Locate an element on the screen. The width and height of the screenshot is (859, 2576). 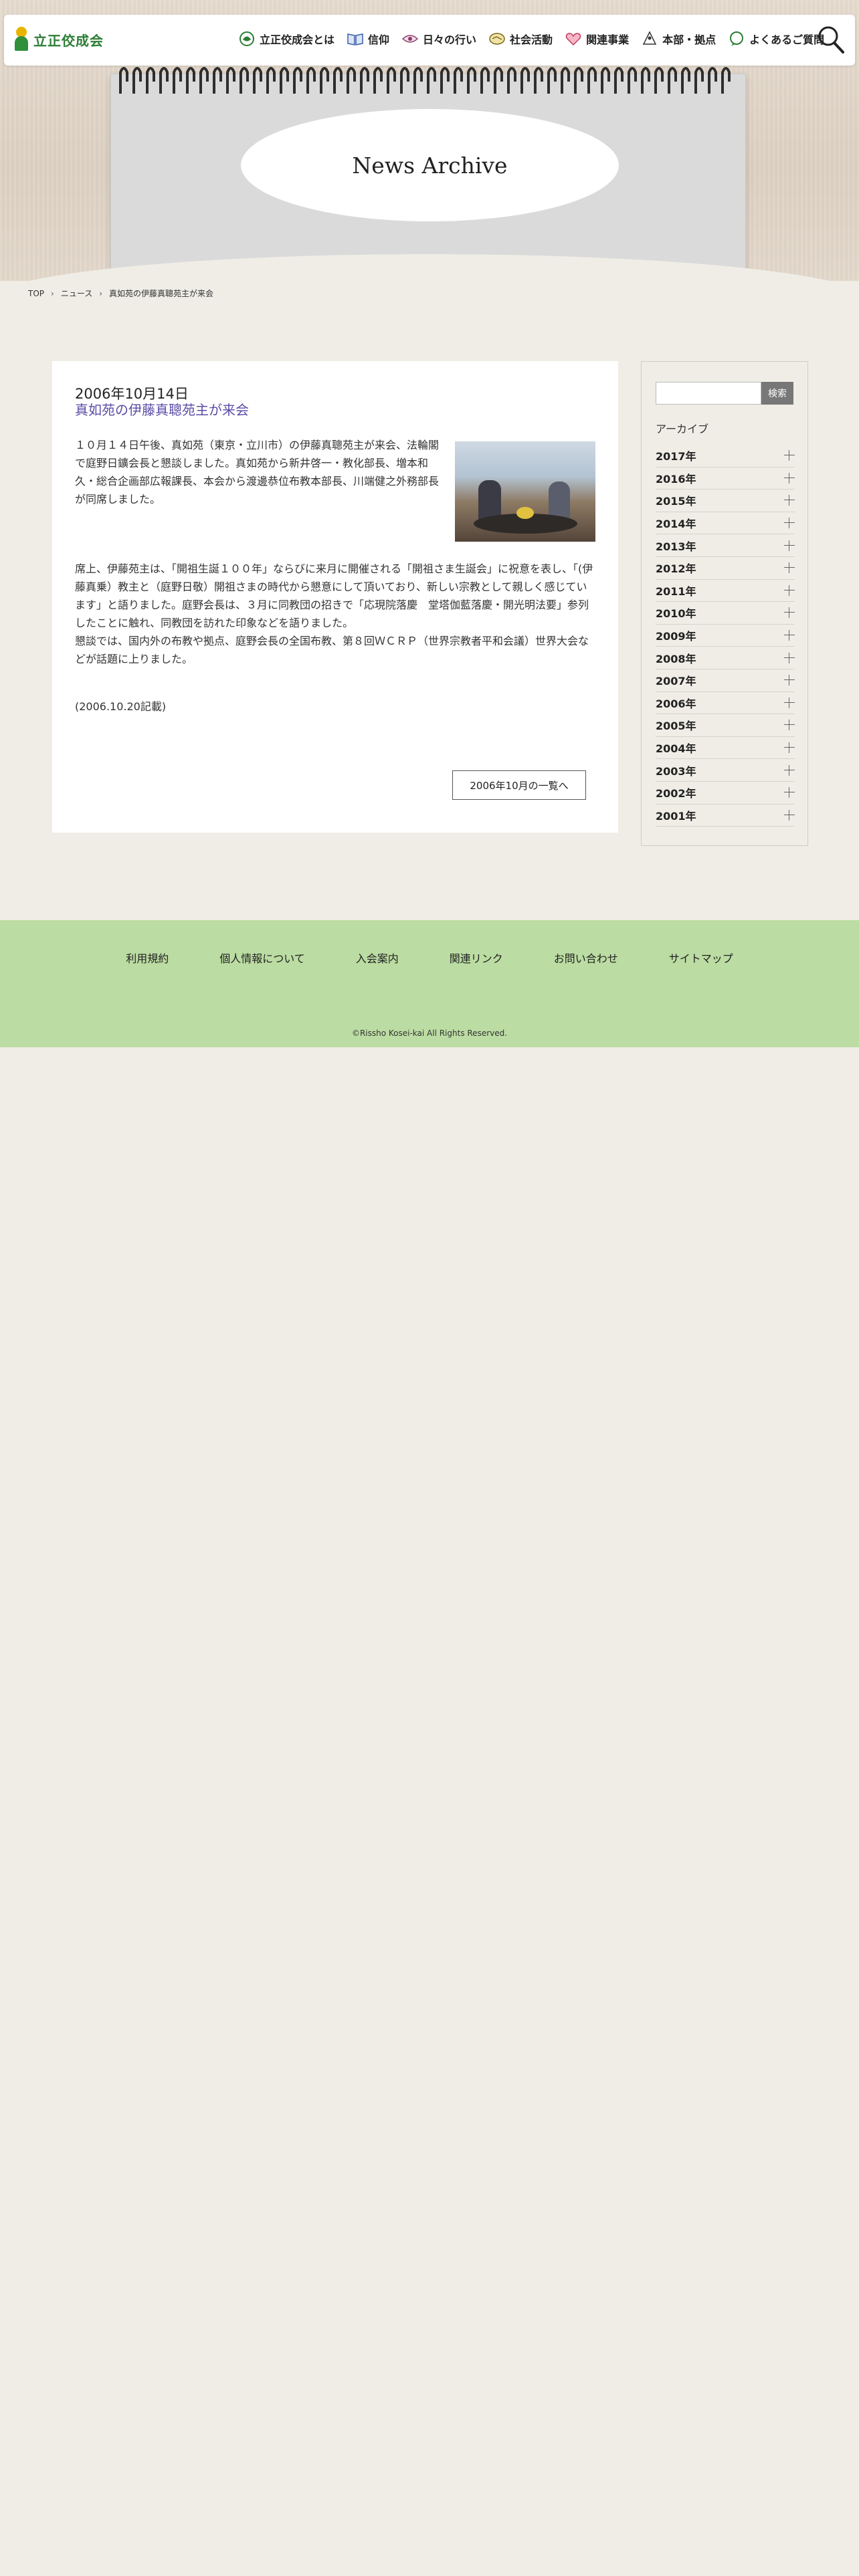
main-nav: 立正佼成会とは 信仰 日々の行い 社会活動 関連事業 本部・拠点 よくあるご質問 is located at coordinates (531, 39).